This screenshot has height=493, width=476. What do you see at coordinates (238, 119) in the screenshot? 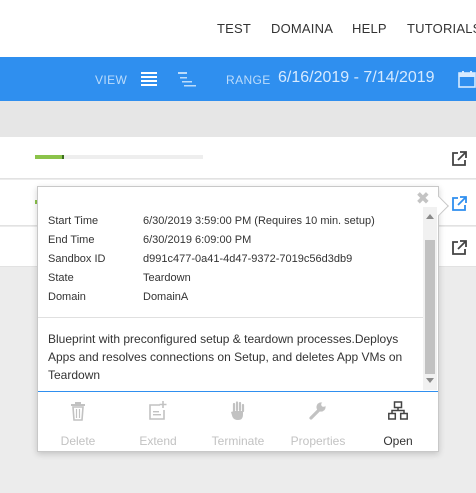
I see `list-header` at bounding box center [238, 119].